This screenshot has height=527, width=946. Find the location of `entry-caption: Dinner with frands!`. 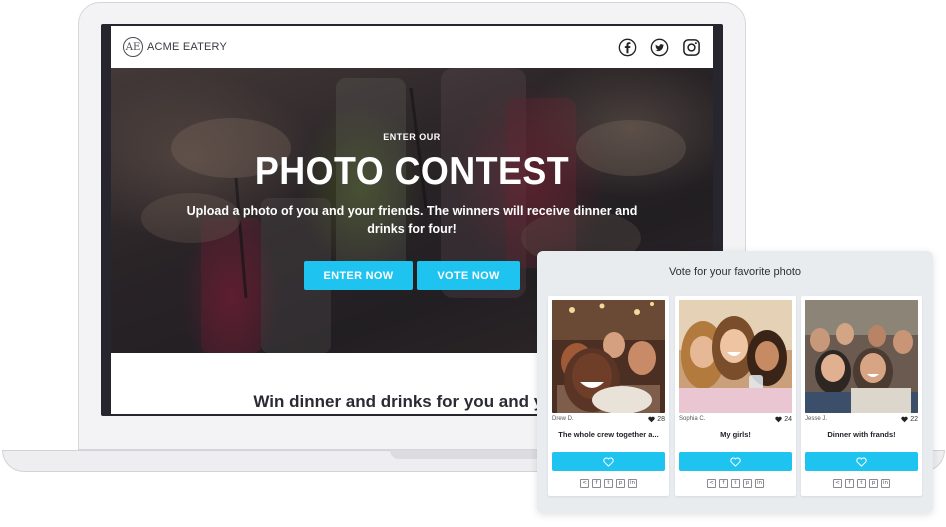

entry-caption: Dinner with frands! is located at coordinates (861, 434).